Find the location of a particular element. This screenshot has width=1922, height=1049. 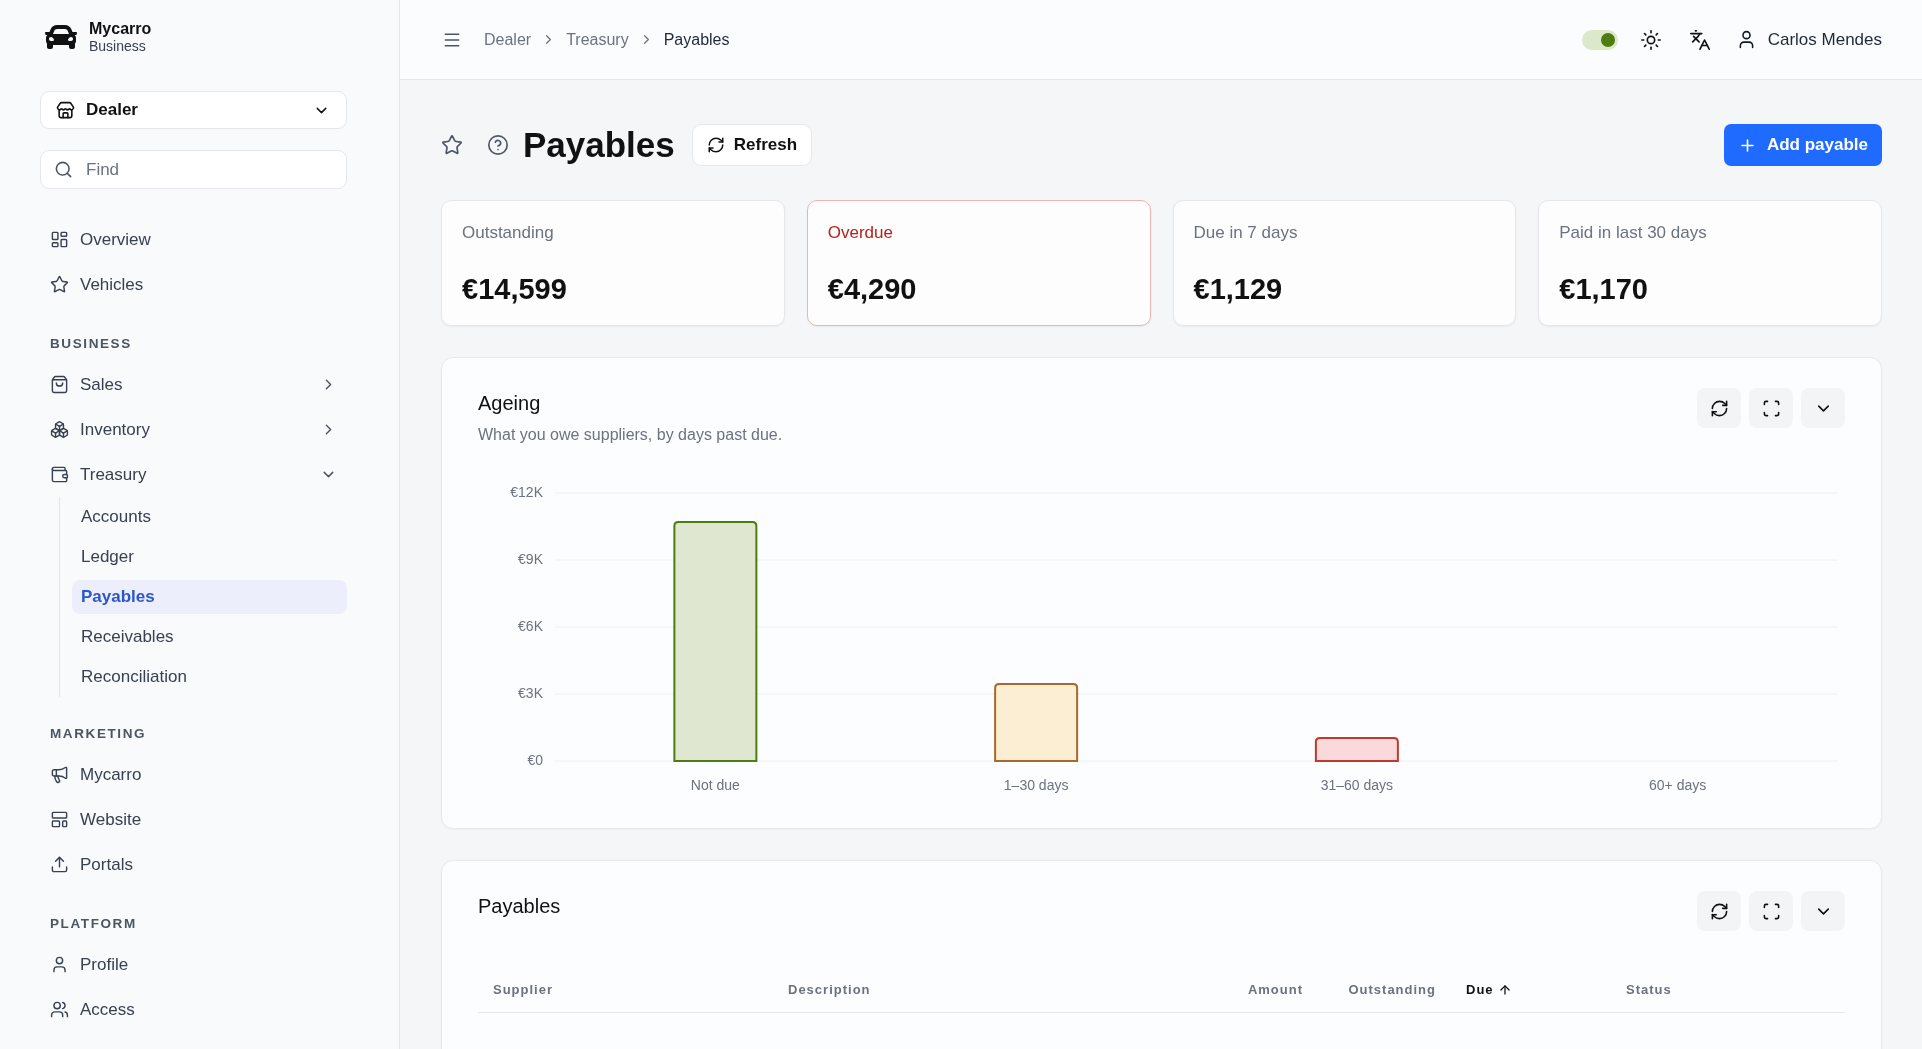

theme-button is located at coordinates (1650, 39).